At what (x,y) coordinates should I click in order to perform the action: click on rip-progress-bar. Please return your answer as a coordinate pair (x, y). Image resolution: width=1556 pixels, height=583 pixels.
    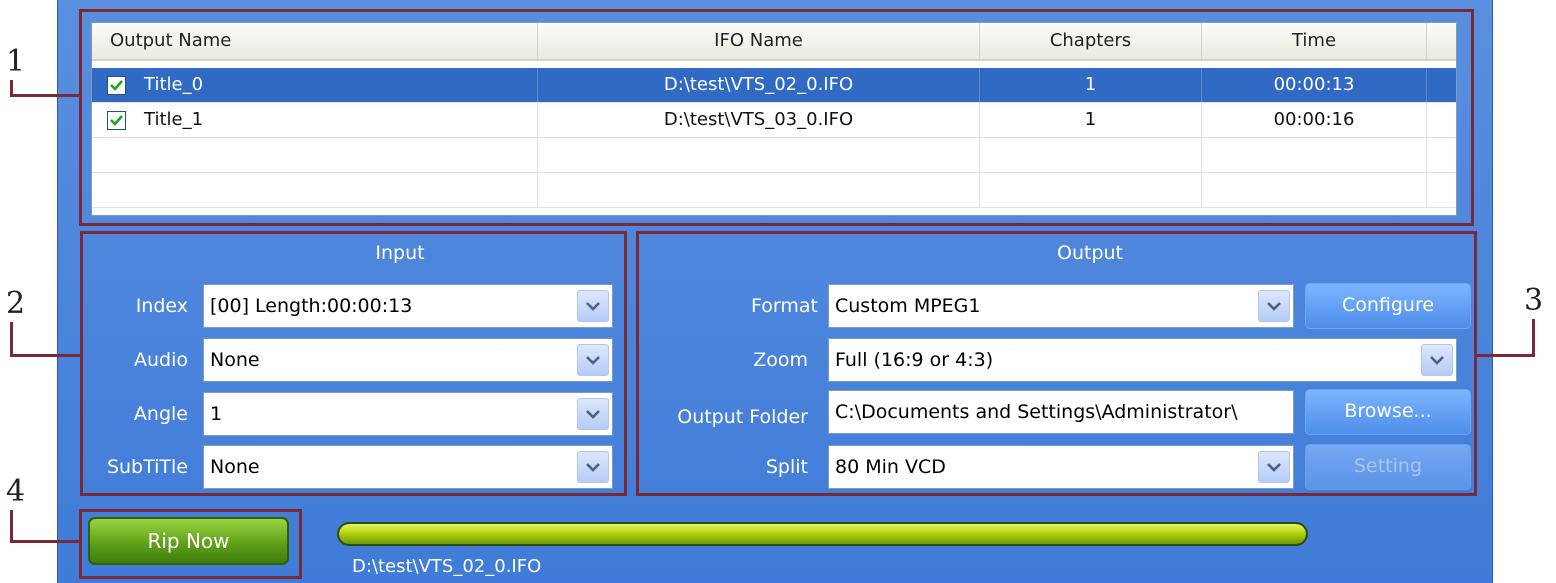
    Looking at the image, I should click on (822, 534).